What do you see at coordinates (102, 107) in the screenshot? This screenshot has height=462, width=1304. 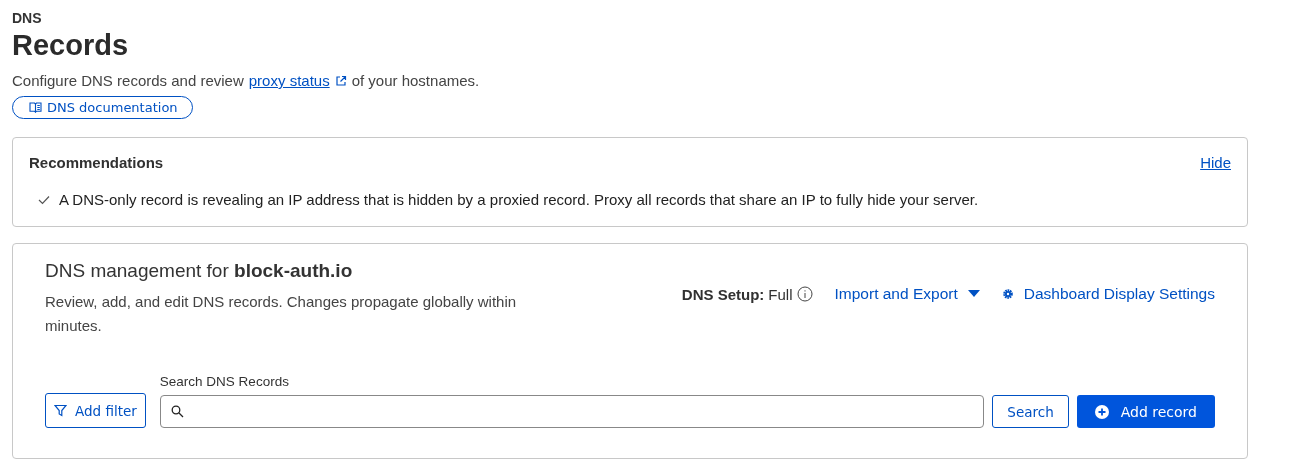 I see `dns-documentation-button: DNS documentation` at bounding box center [102, 107].